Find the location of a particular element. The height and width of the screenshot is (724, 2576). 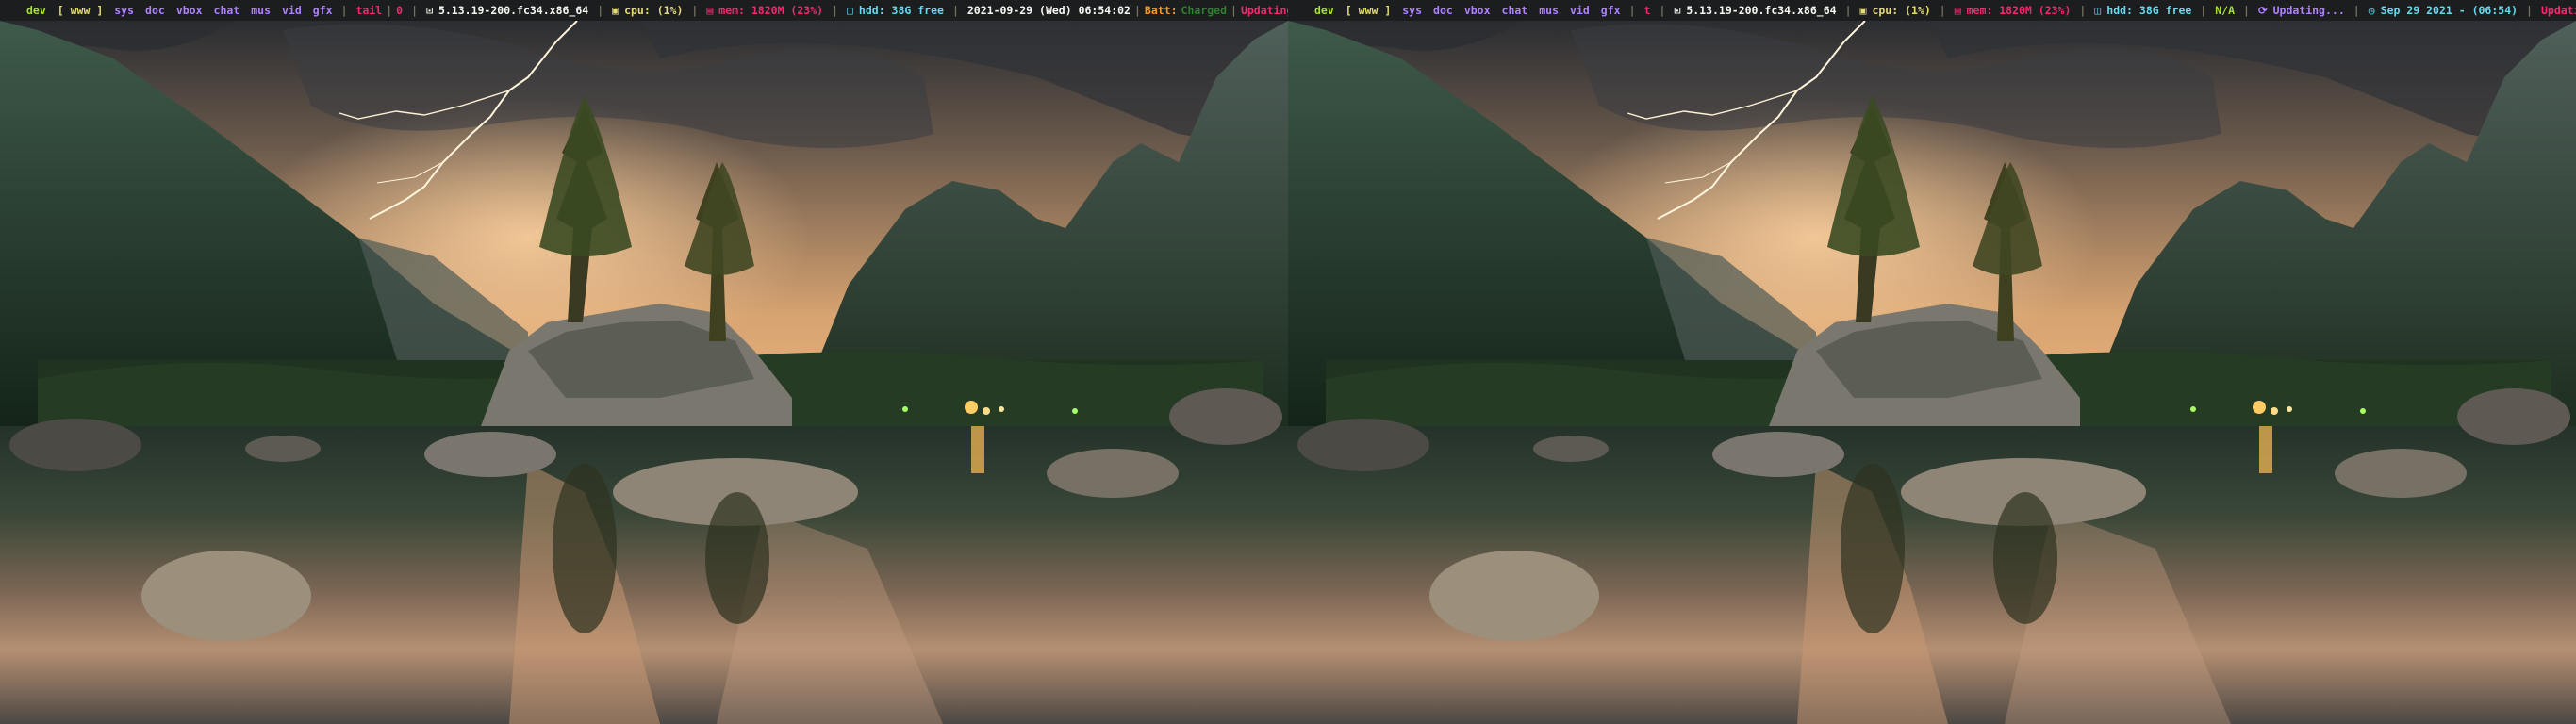

window-title: tail is located at coordinates (369, 10).